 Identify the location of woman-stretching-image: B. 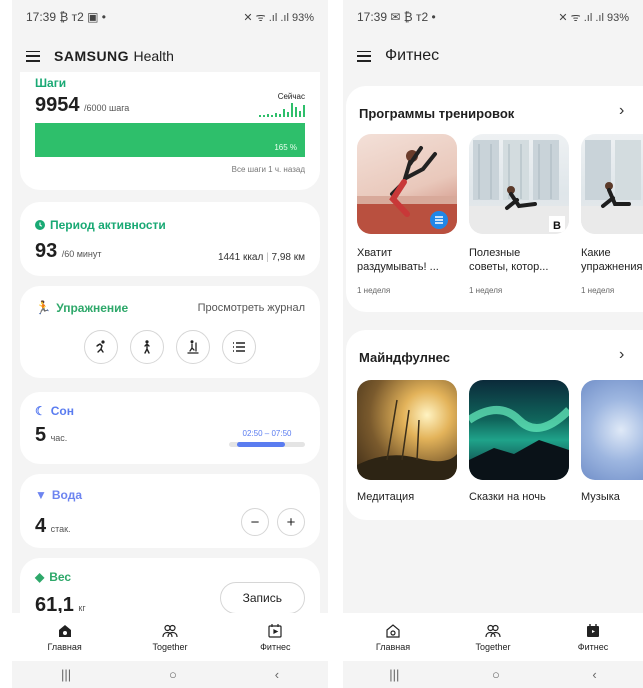
(519, 187).